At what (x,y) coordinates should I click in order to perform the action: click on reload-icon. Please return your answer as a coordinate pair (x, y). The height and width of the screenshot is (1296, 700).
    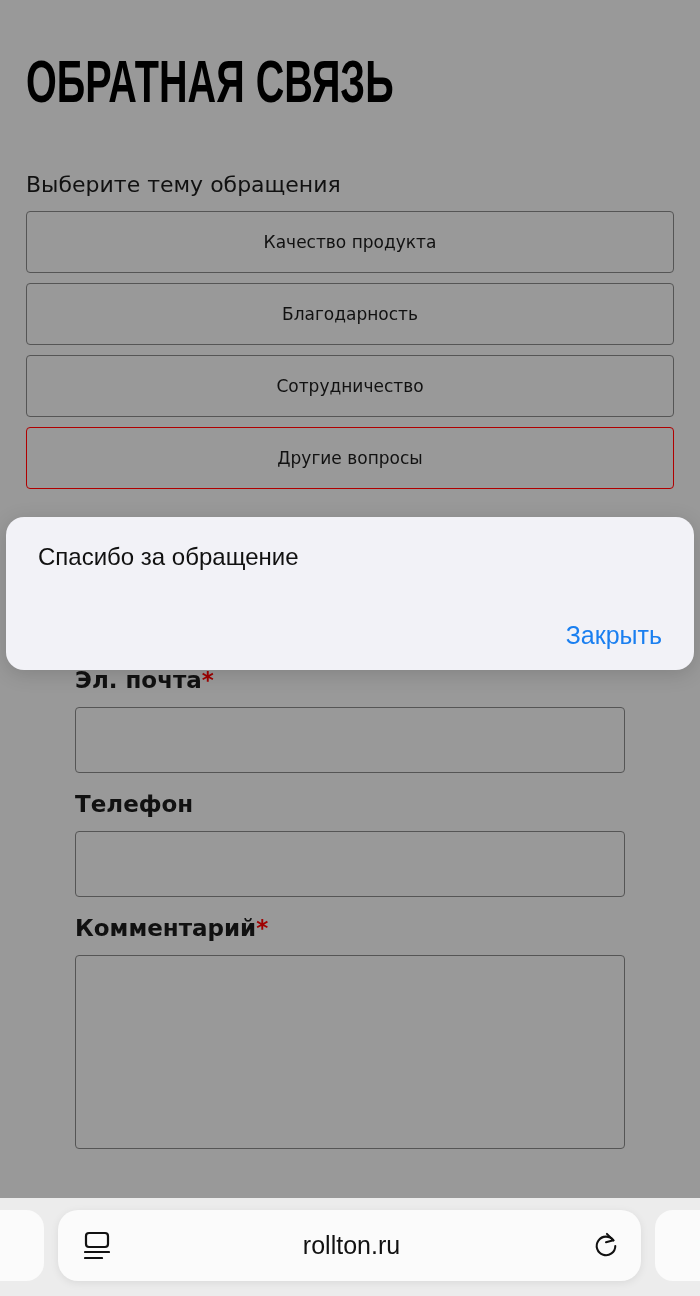
    Looking at the image, I should click on (606, 1245).